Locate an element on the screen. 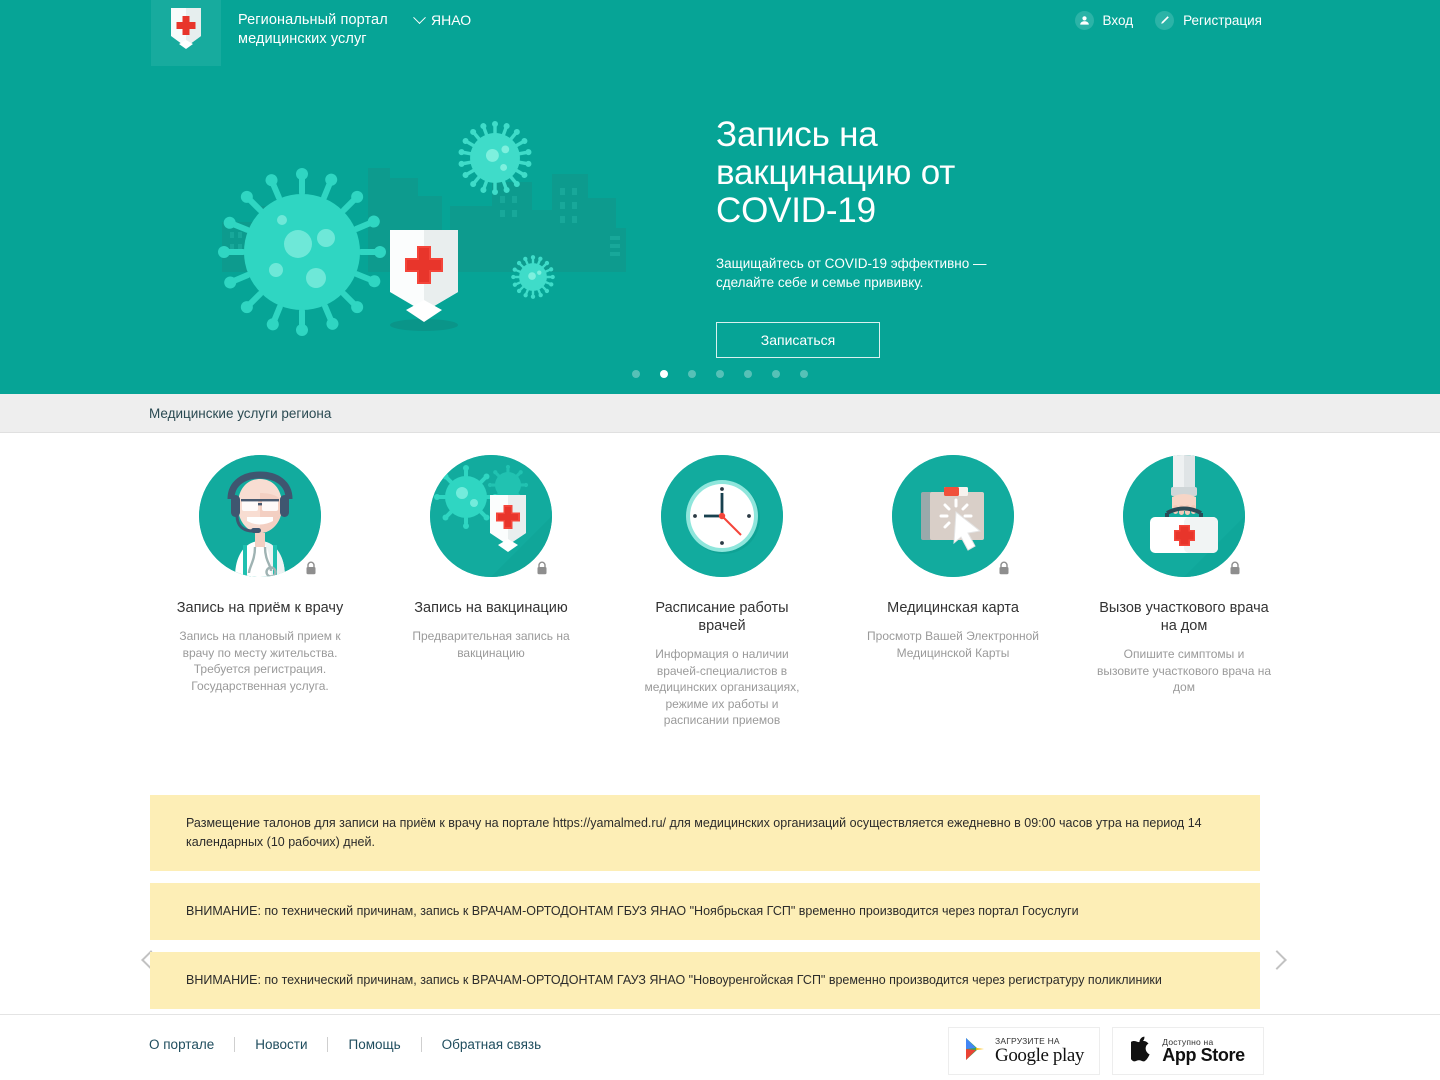 The image size is (1440, 1080). google-play-bottom-label: Google play is located at coordinates (1039, 1055).